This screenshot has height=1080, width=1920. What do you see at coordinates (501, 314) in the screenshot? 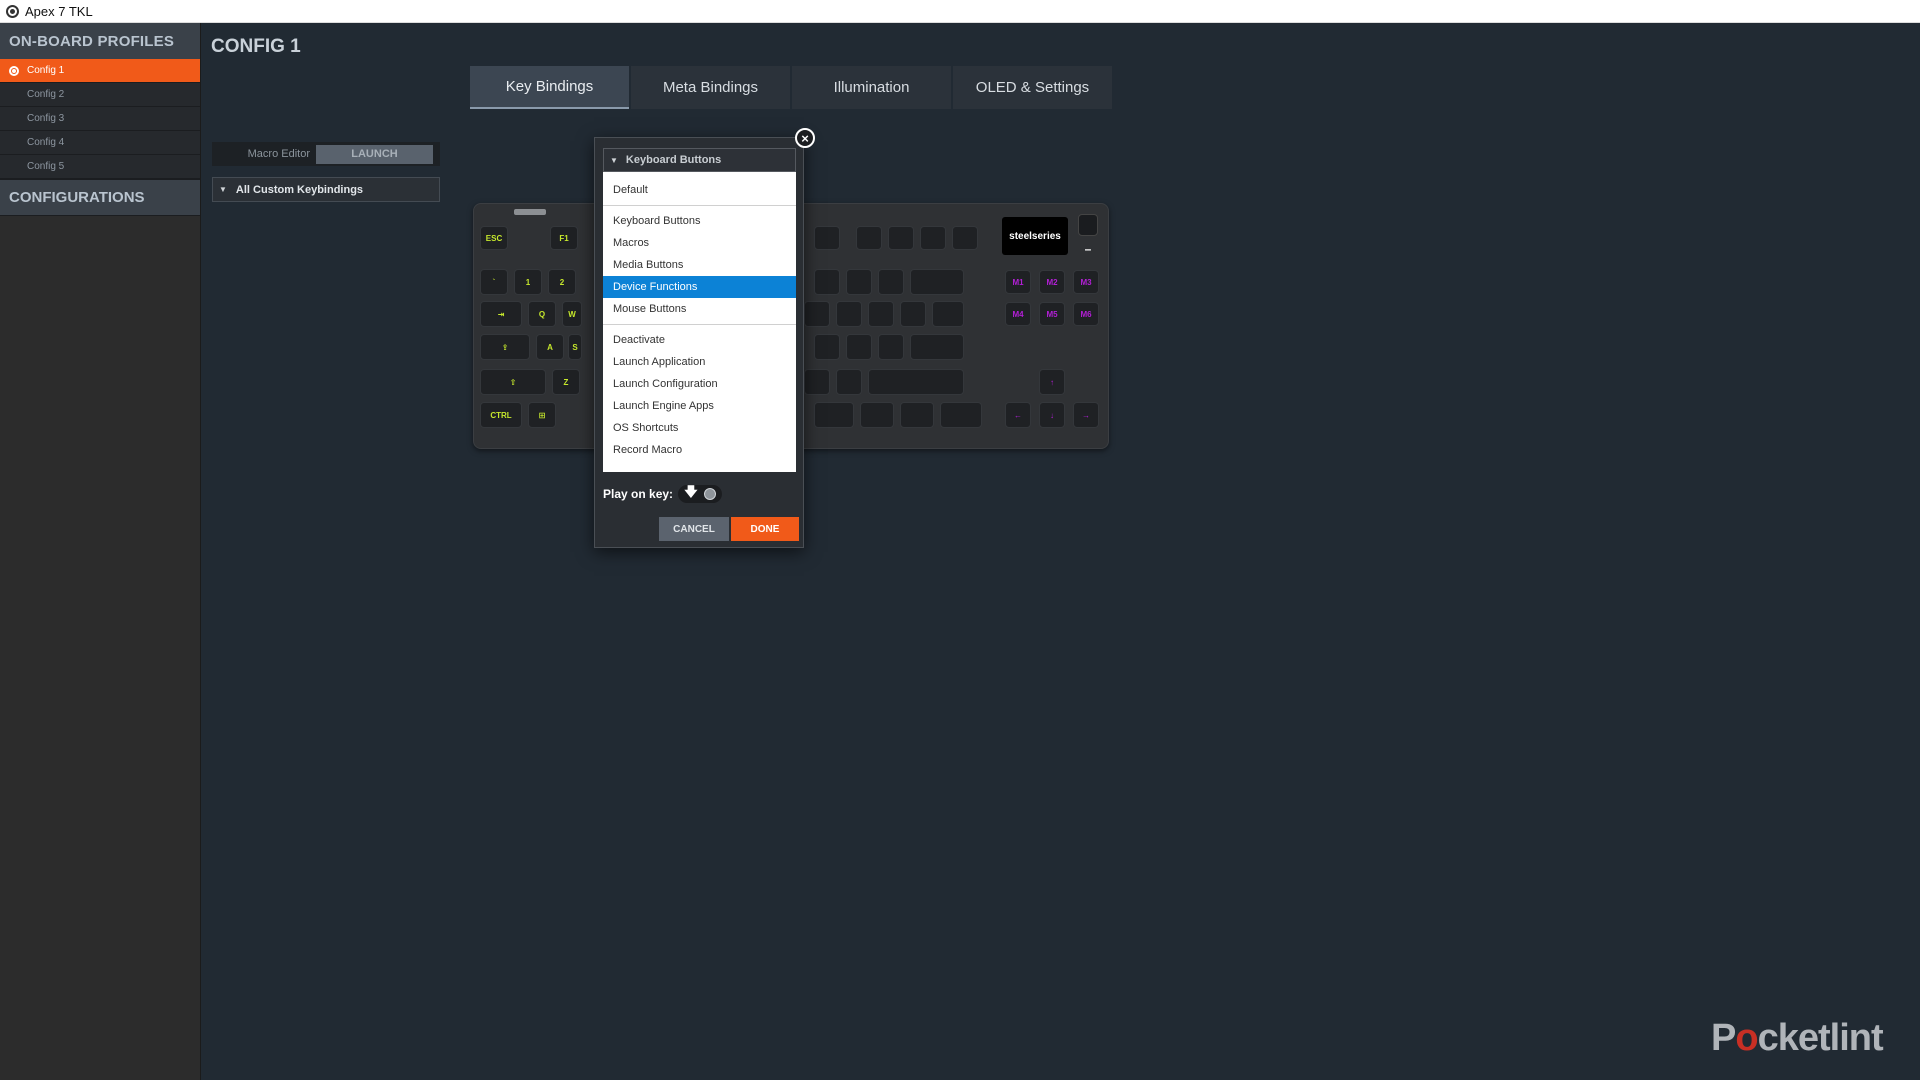
I see `key-tab: ⇥` at bounding box center [501, 314].